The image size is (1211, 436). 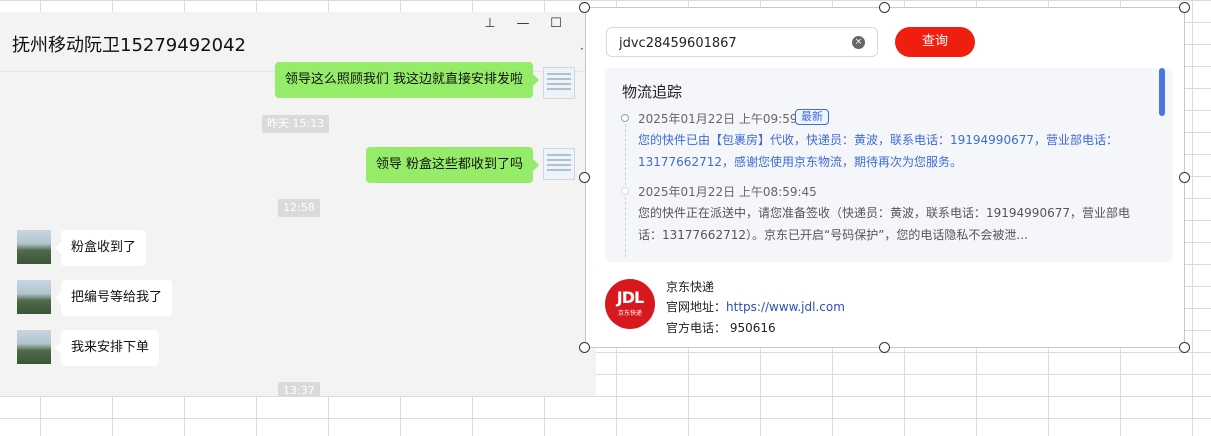 I want to click on query-button: 查询, so click(x=935, y=42).